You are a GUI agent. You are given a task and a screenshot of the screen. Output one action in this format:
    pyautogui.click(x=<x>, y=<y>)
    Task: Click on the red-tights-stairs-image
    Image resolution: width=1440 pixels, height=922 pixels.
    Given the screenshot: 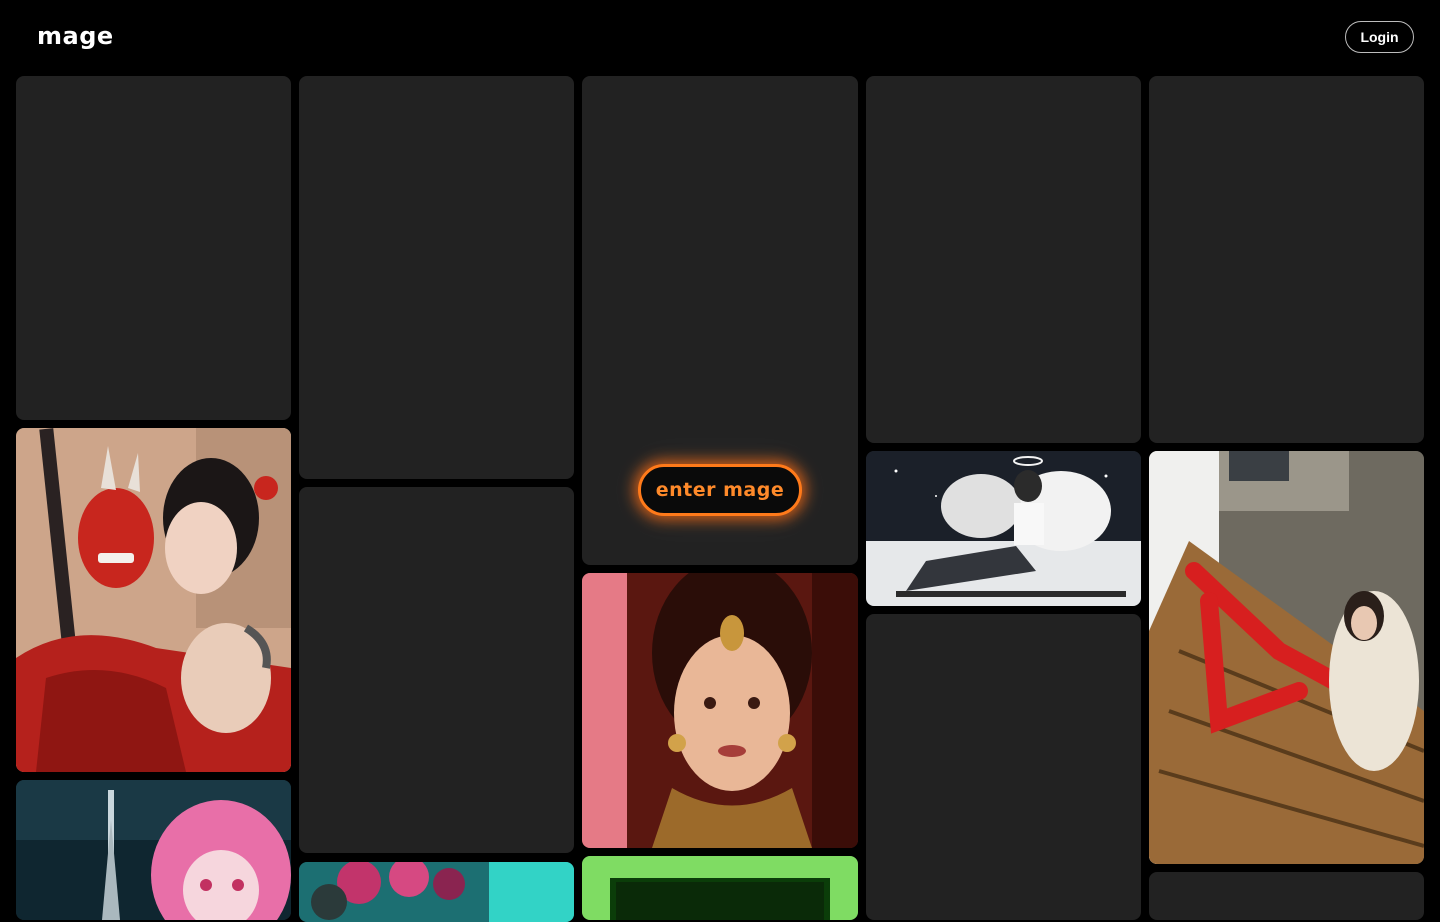 What is the action you would take?
    pyautogui.click(x=1286, y=657)
    